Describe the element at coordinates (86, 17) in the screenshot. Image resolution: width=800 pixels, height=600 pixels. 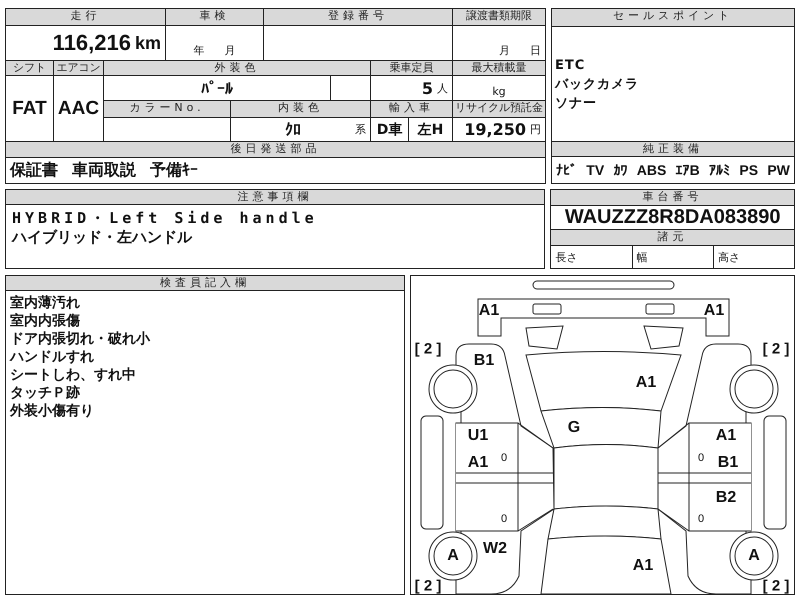
I see `column-header: 走行` at that location.